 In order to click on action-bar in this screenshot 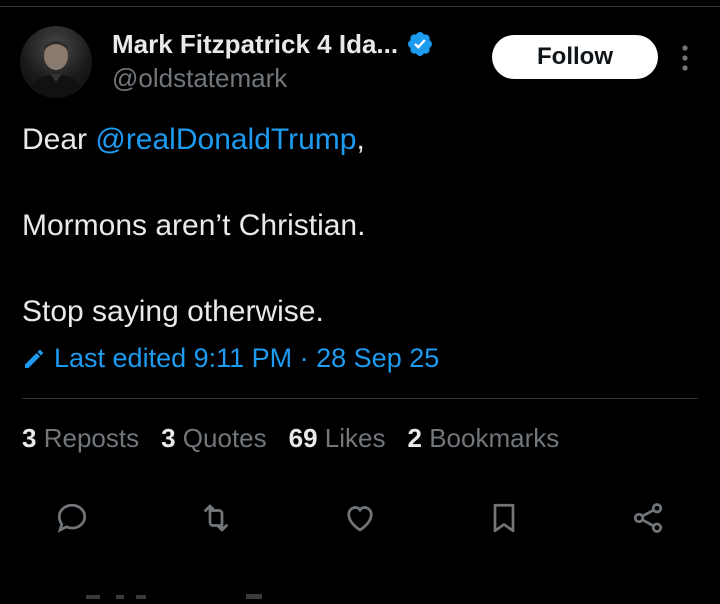, I will do `click(360, 519)`.